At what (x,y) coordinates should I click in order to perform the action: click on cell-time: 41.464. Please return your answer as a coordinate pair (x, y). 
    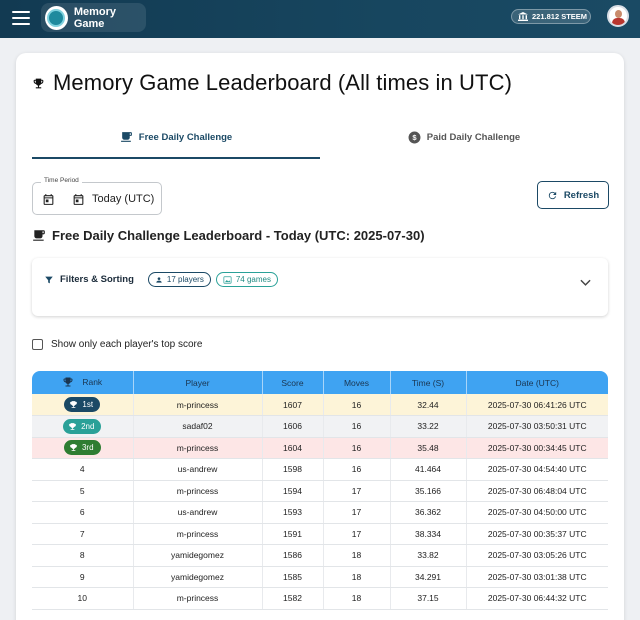
    Looking at the image, I should click on (428, 469).